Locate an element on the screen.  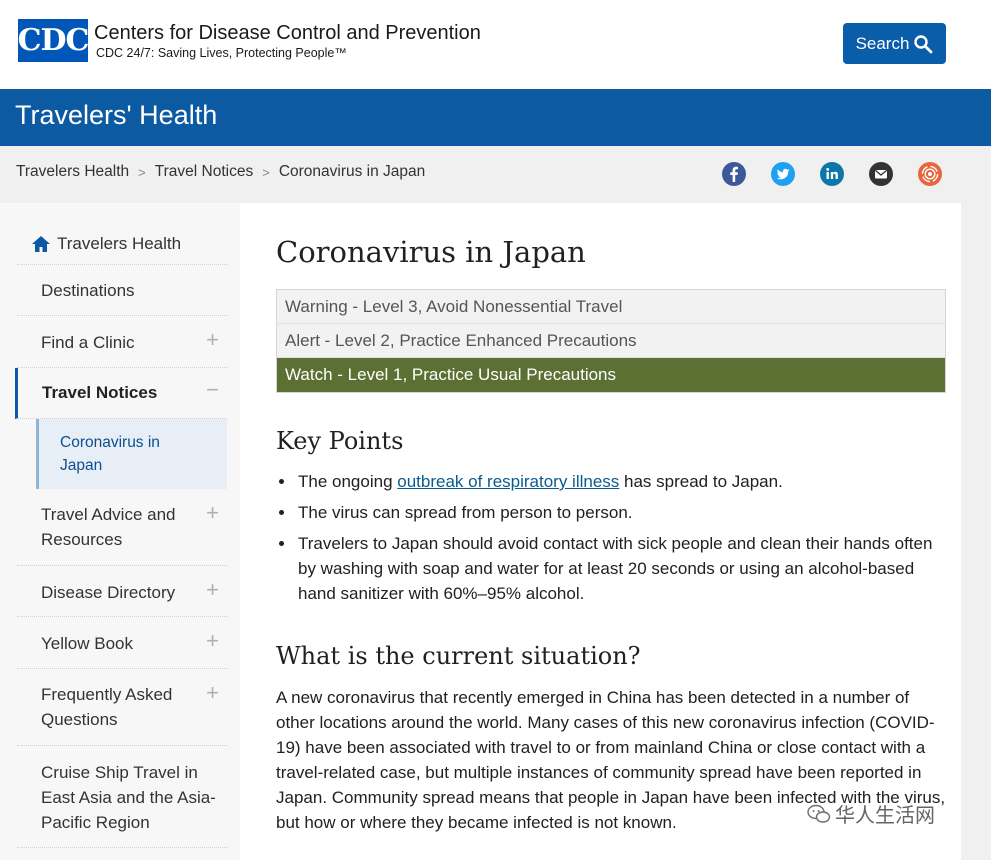
sidebar-item-label: Travelers Health is located at coordinates (119, 243).